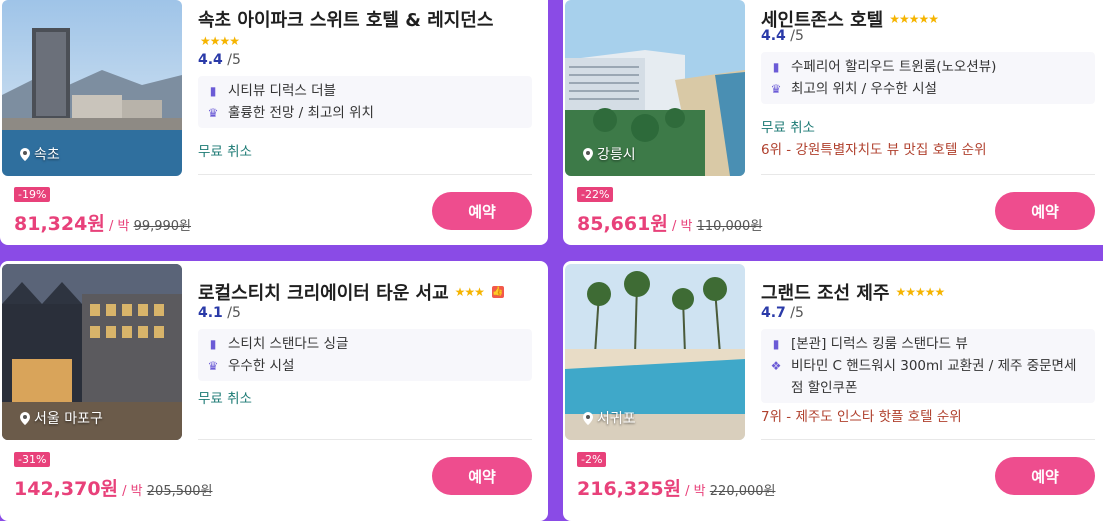  Describe the element at coordinates (616, 419) in the screenshot. I see `location-text: 서귀포` at that location.